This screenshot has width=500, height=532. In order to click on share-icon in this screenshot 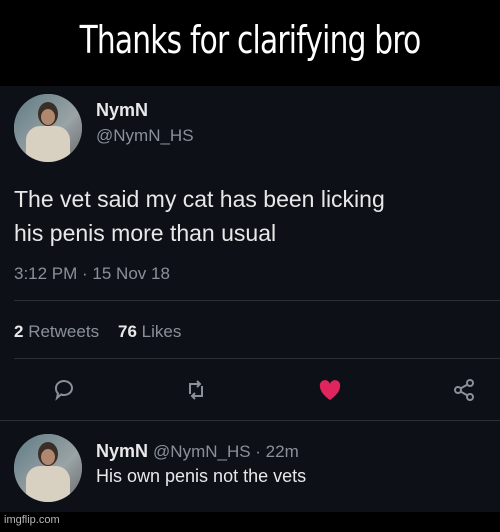, I will do `click(464, 390)`.